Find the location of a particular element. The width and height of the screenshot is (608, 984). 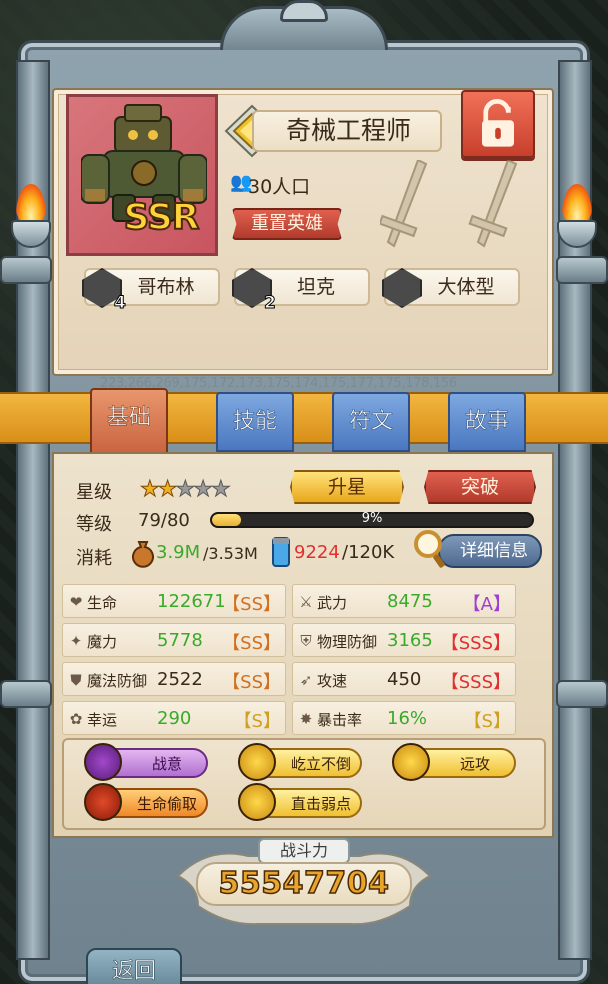

sparkle-icon: ✦ is located at coordinates (76, 641).